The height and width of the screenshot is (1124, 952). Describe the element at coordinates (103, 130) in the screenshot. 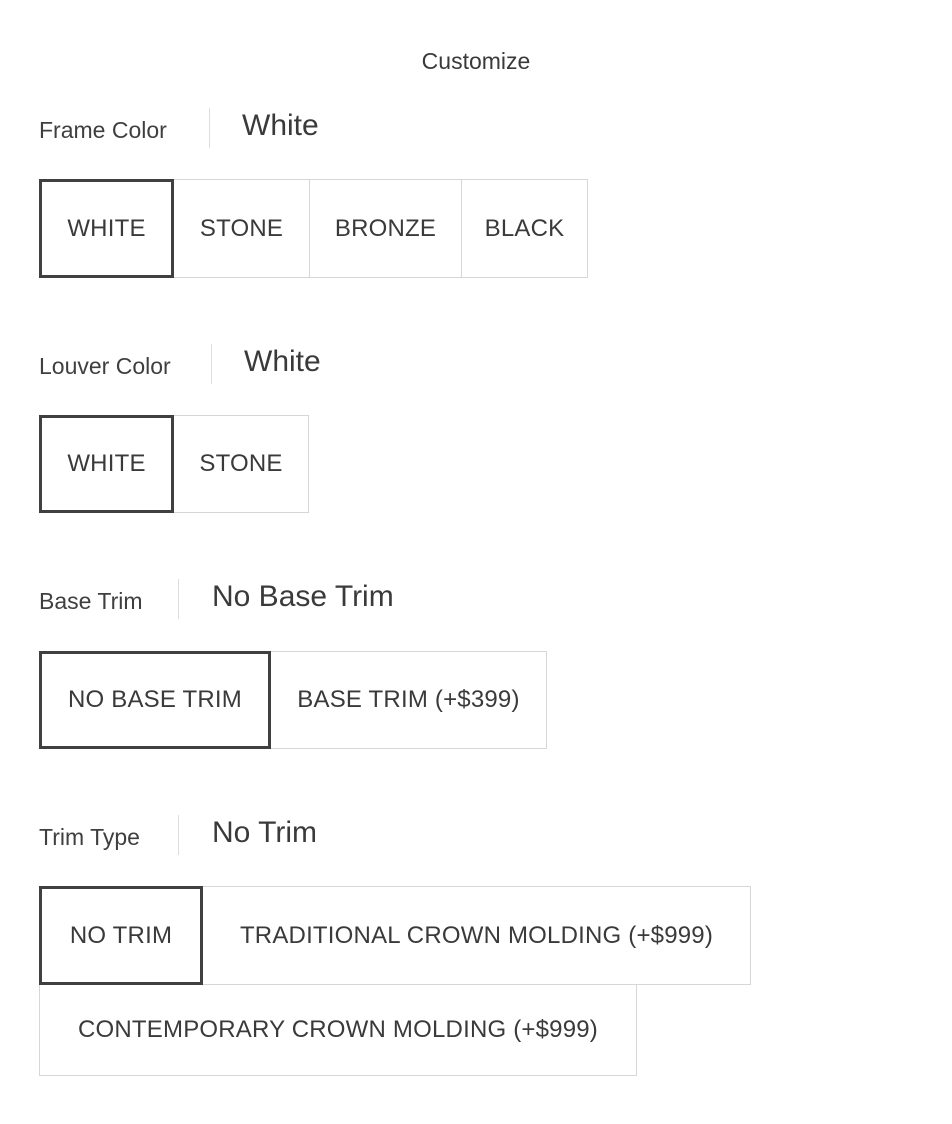

I see `frame-color-label: Frame Color` at that location.